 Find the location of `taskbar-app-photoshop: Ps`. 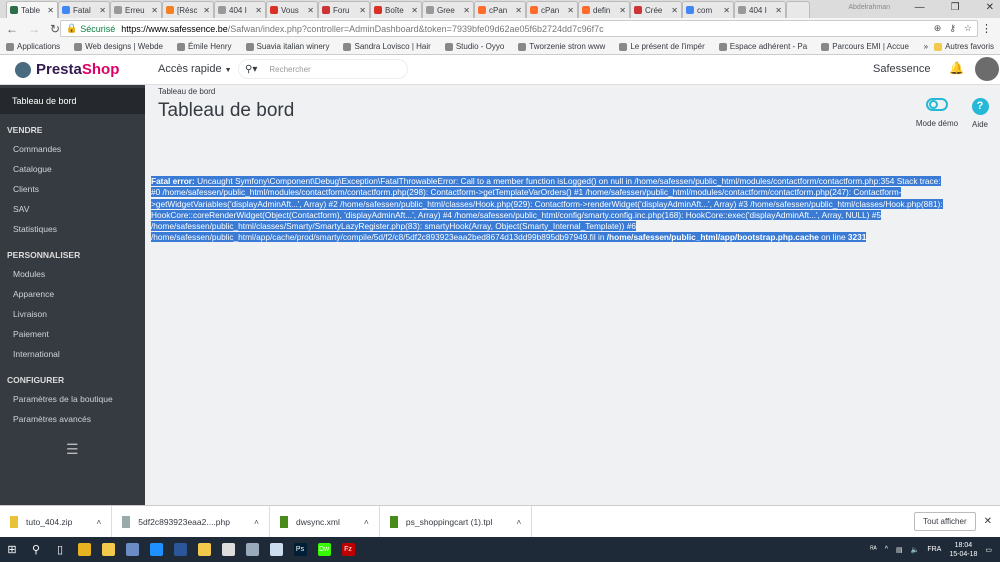

taskbar-app-photoshop: Ps is located at coordinates (300, 549).